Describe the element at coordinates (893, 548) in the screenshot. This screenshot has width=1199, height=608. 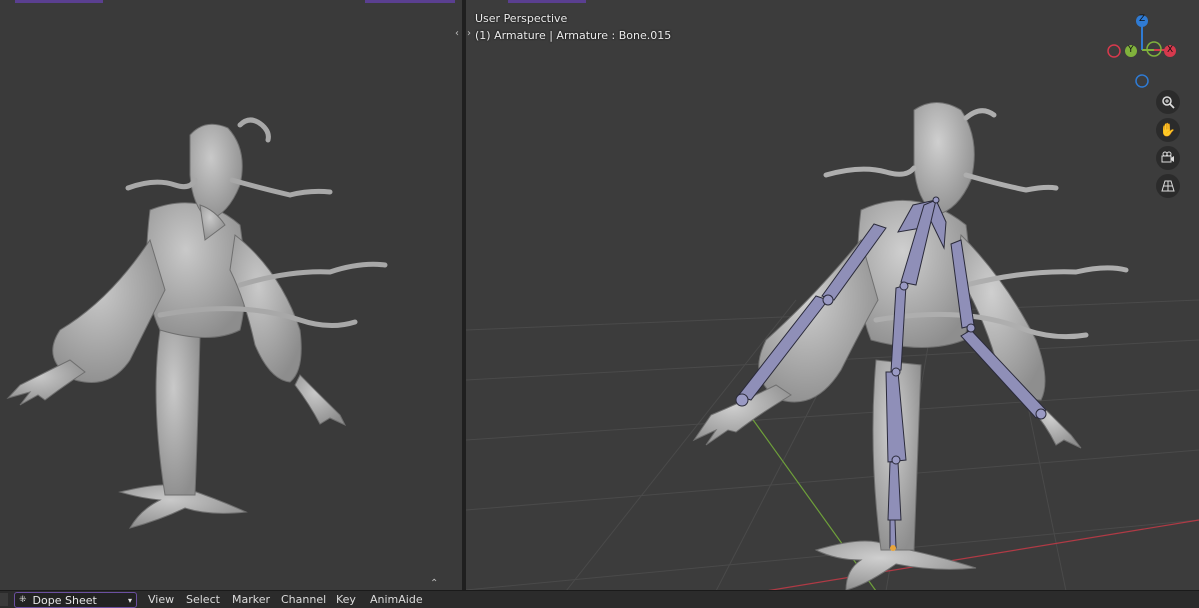
I see `active-bone-tail` at that location.